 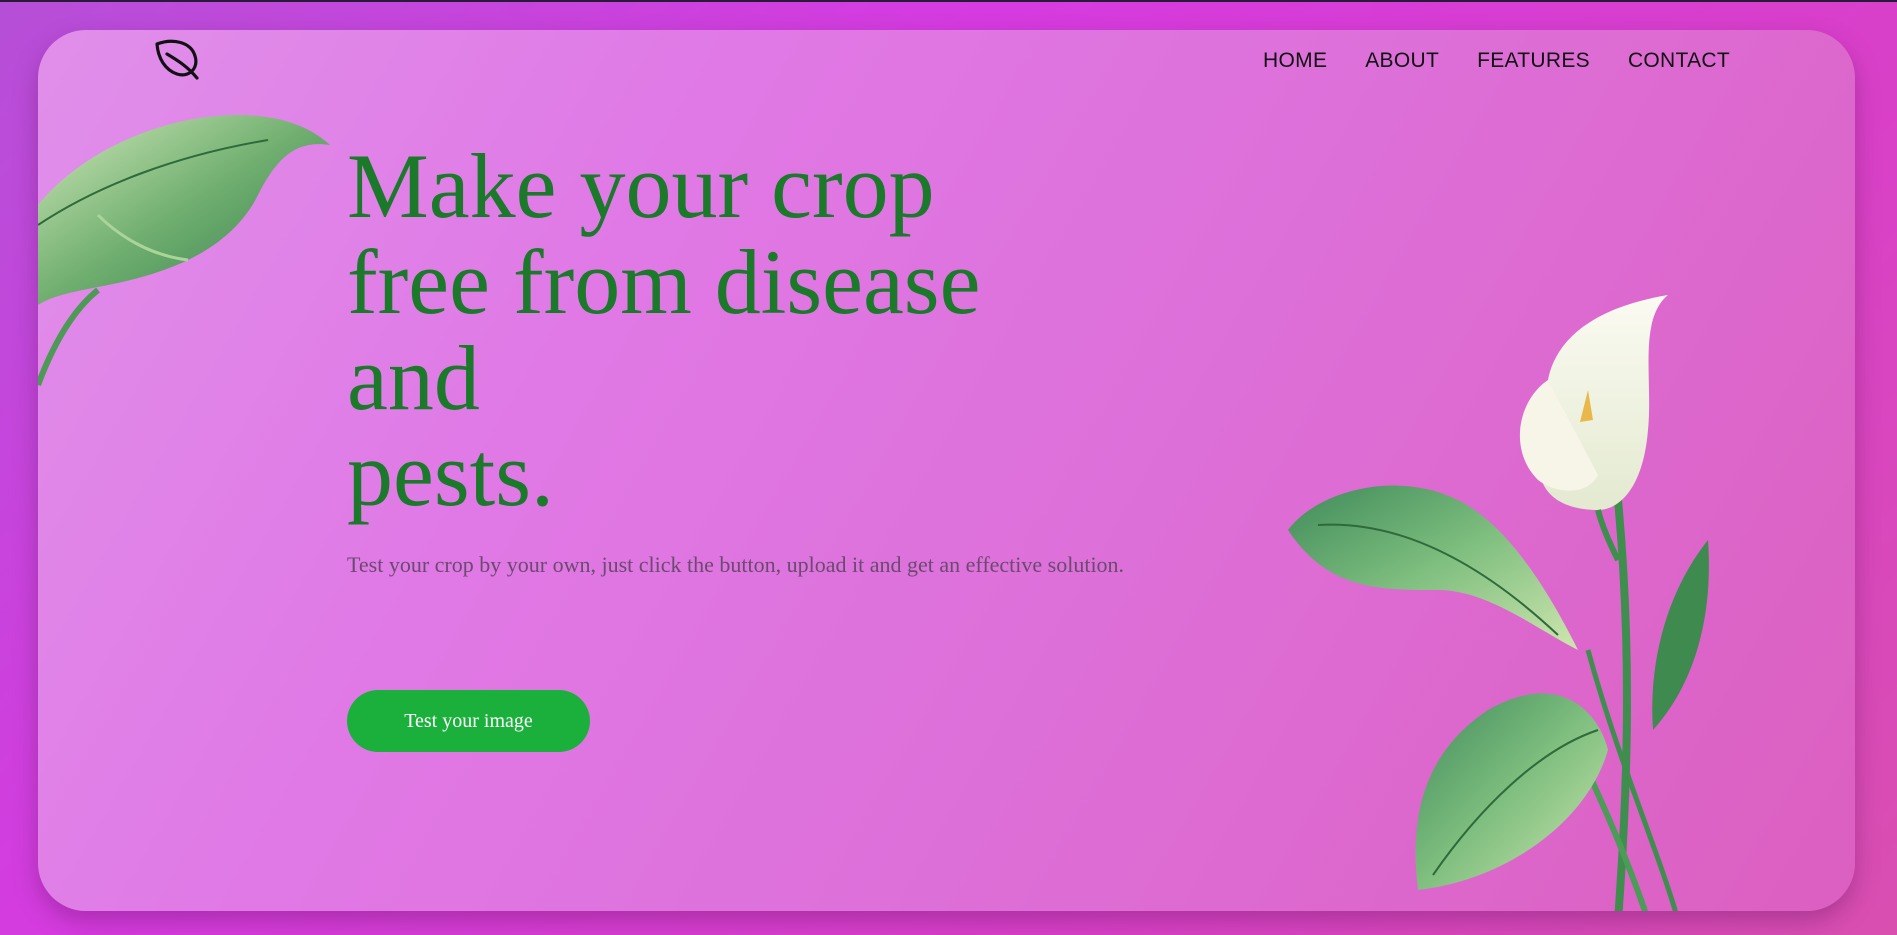 What do you see at coordinates (1533, 61) in the screenshot?
I see `nav-features-link: FEATURES` at bounding box center [1533, 61].